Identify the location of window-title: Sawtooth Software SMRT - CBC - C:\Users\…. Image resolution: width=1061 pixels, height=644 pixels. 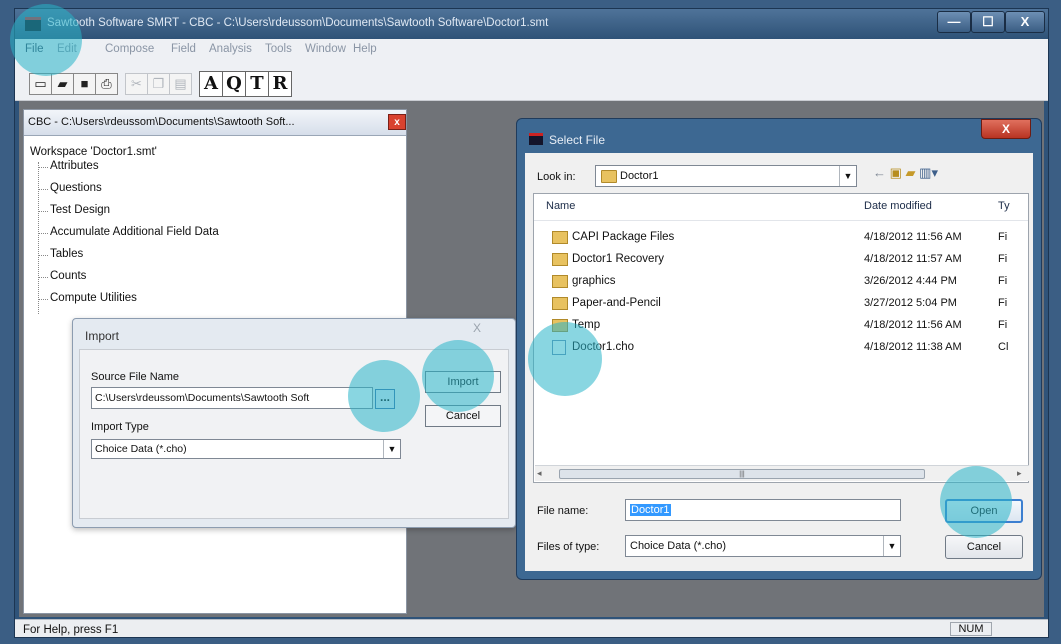
(298, 23).